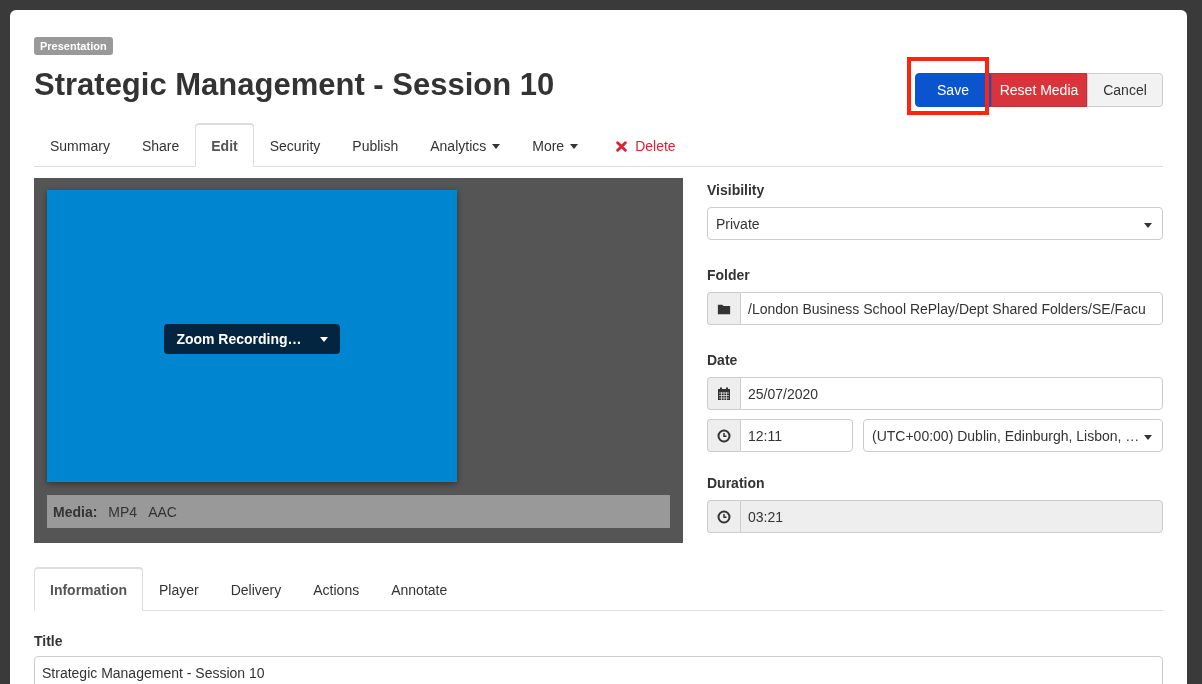 This screenshot has width=1202, height=684. Describe the element at coordinates (295, 145) in the screenshot. I see `nav-tab: Security` at that location.